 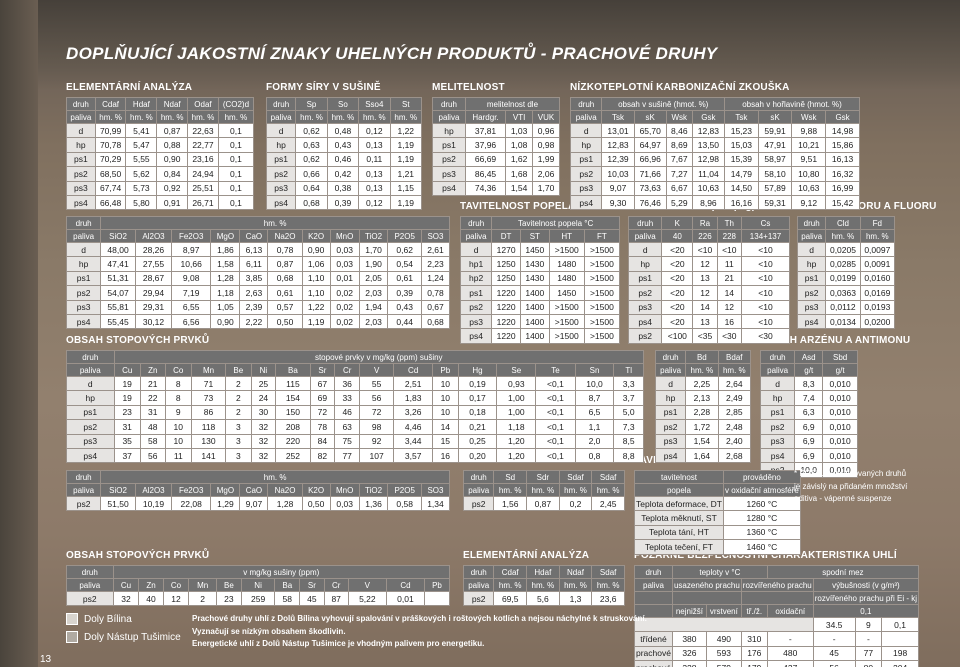 What do you see at coordinates (702, 412) in the screenshot?
I see `table-cell: 2,28` at bounding box center [702, 412].